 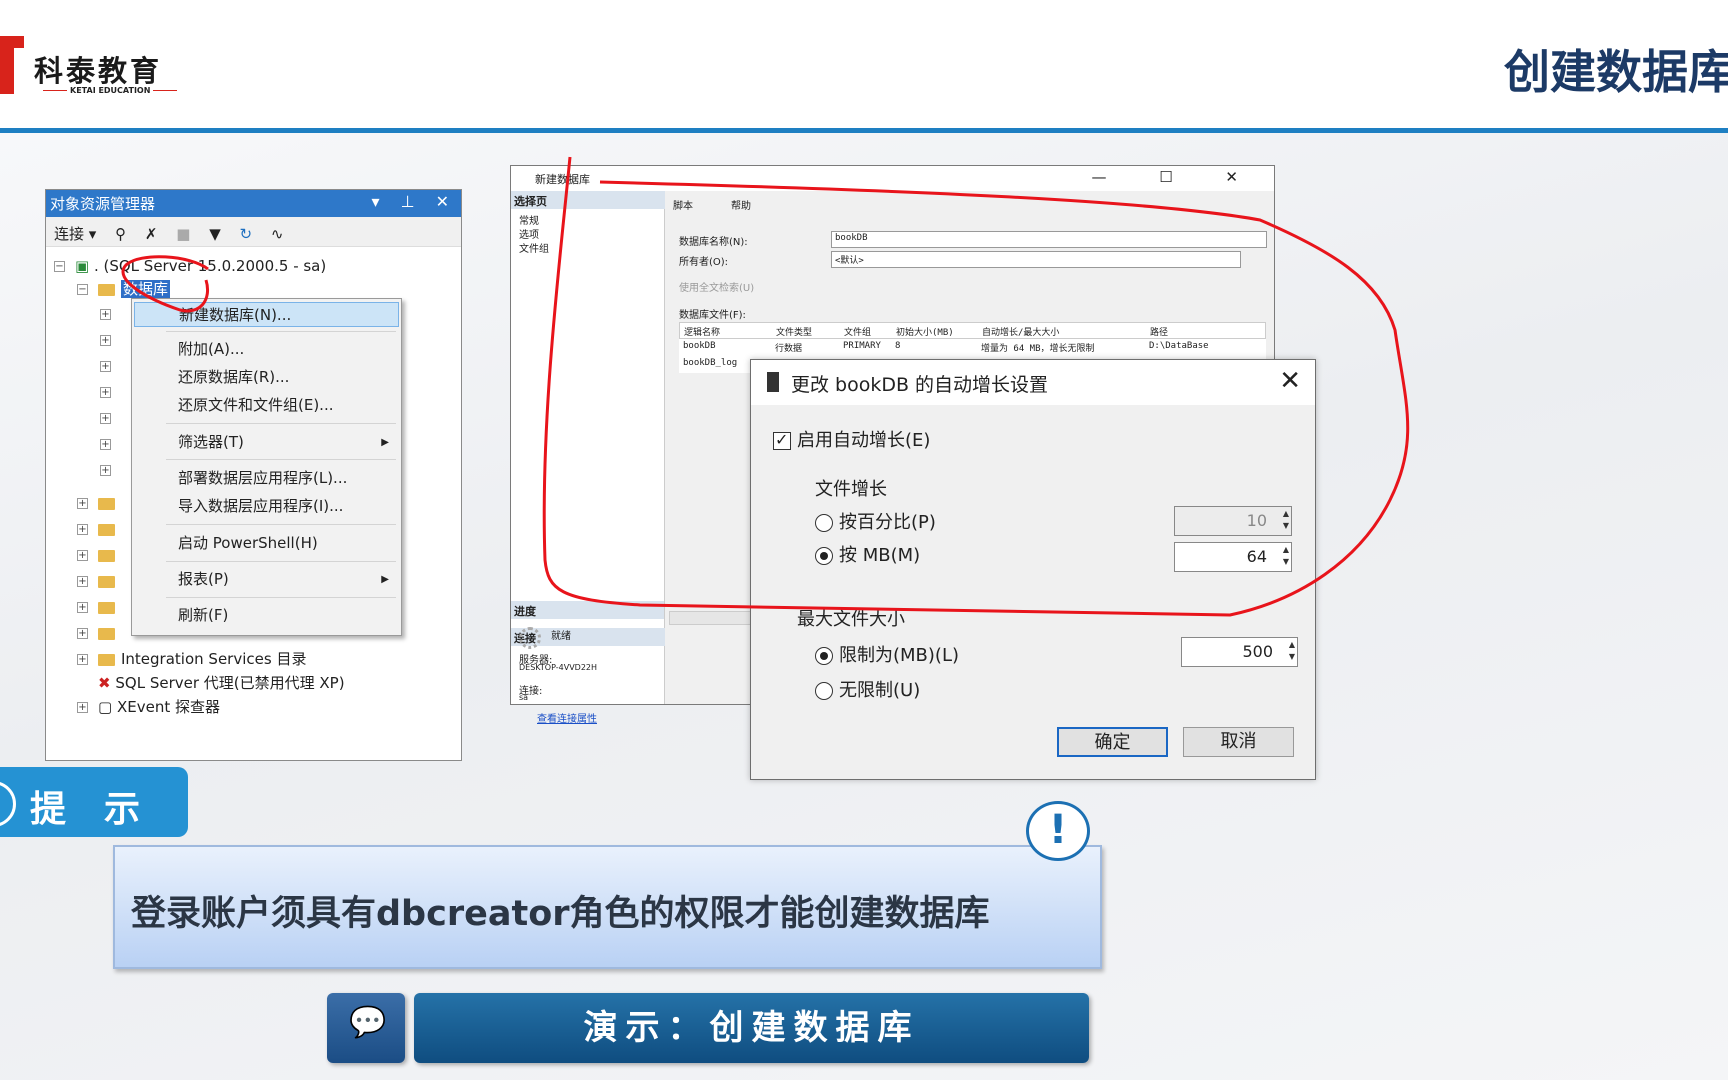 I want to click on server-icon: ▣, so click(x=82, y=266).